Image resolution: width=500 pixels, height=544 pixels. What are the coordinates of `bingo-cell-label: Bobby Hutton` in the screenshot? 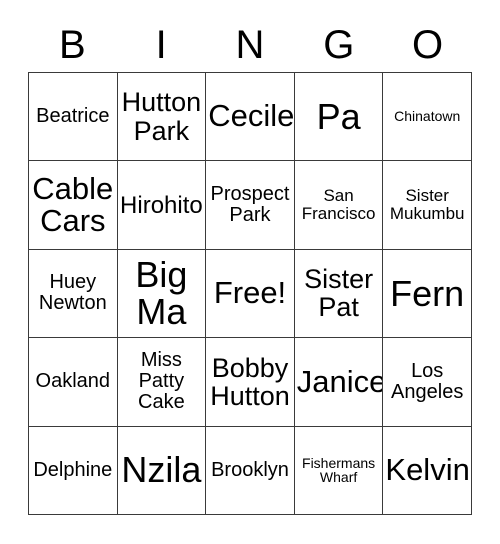 It's located at (250, 381).